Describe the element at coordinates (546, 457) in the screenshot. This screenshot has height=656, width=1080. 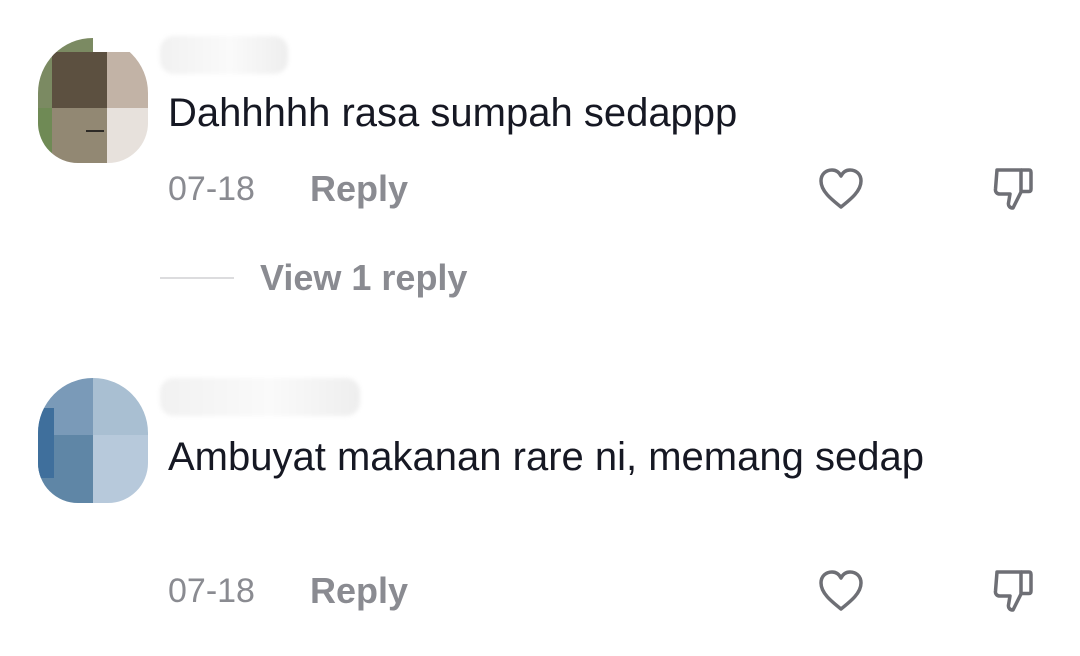
I see `comment-text: Ambuyat makanan rare ni, memang sedap` at that location.